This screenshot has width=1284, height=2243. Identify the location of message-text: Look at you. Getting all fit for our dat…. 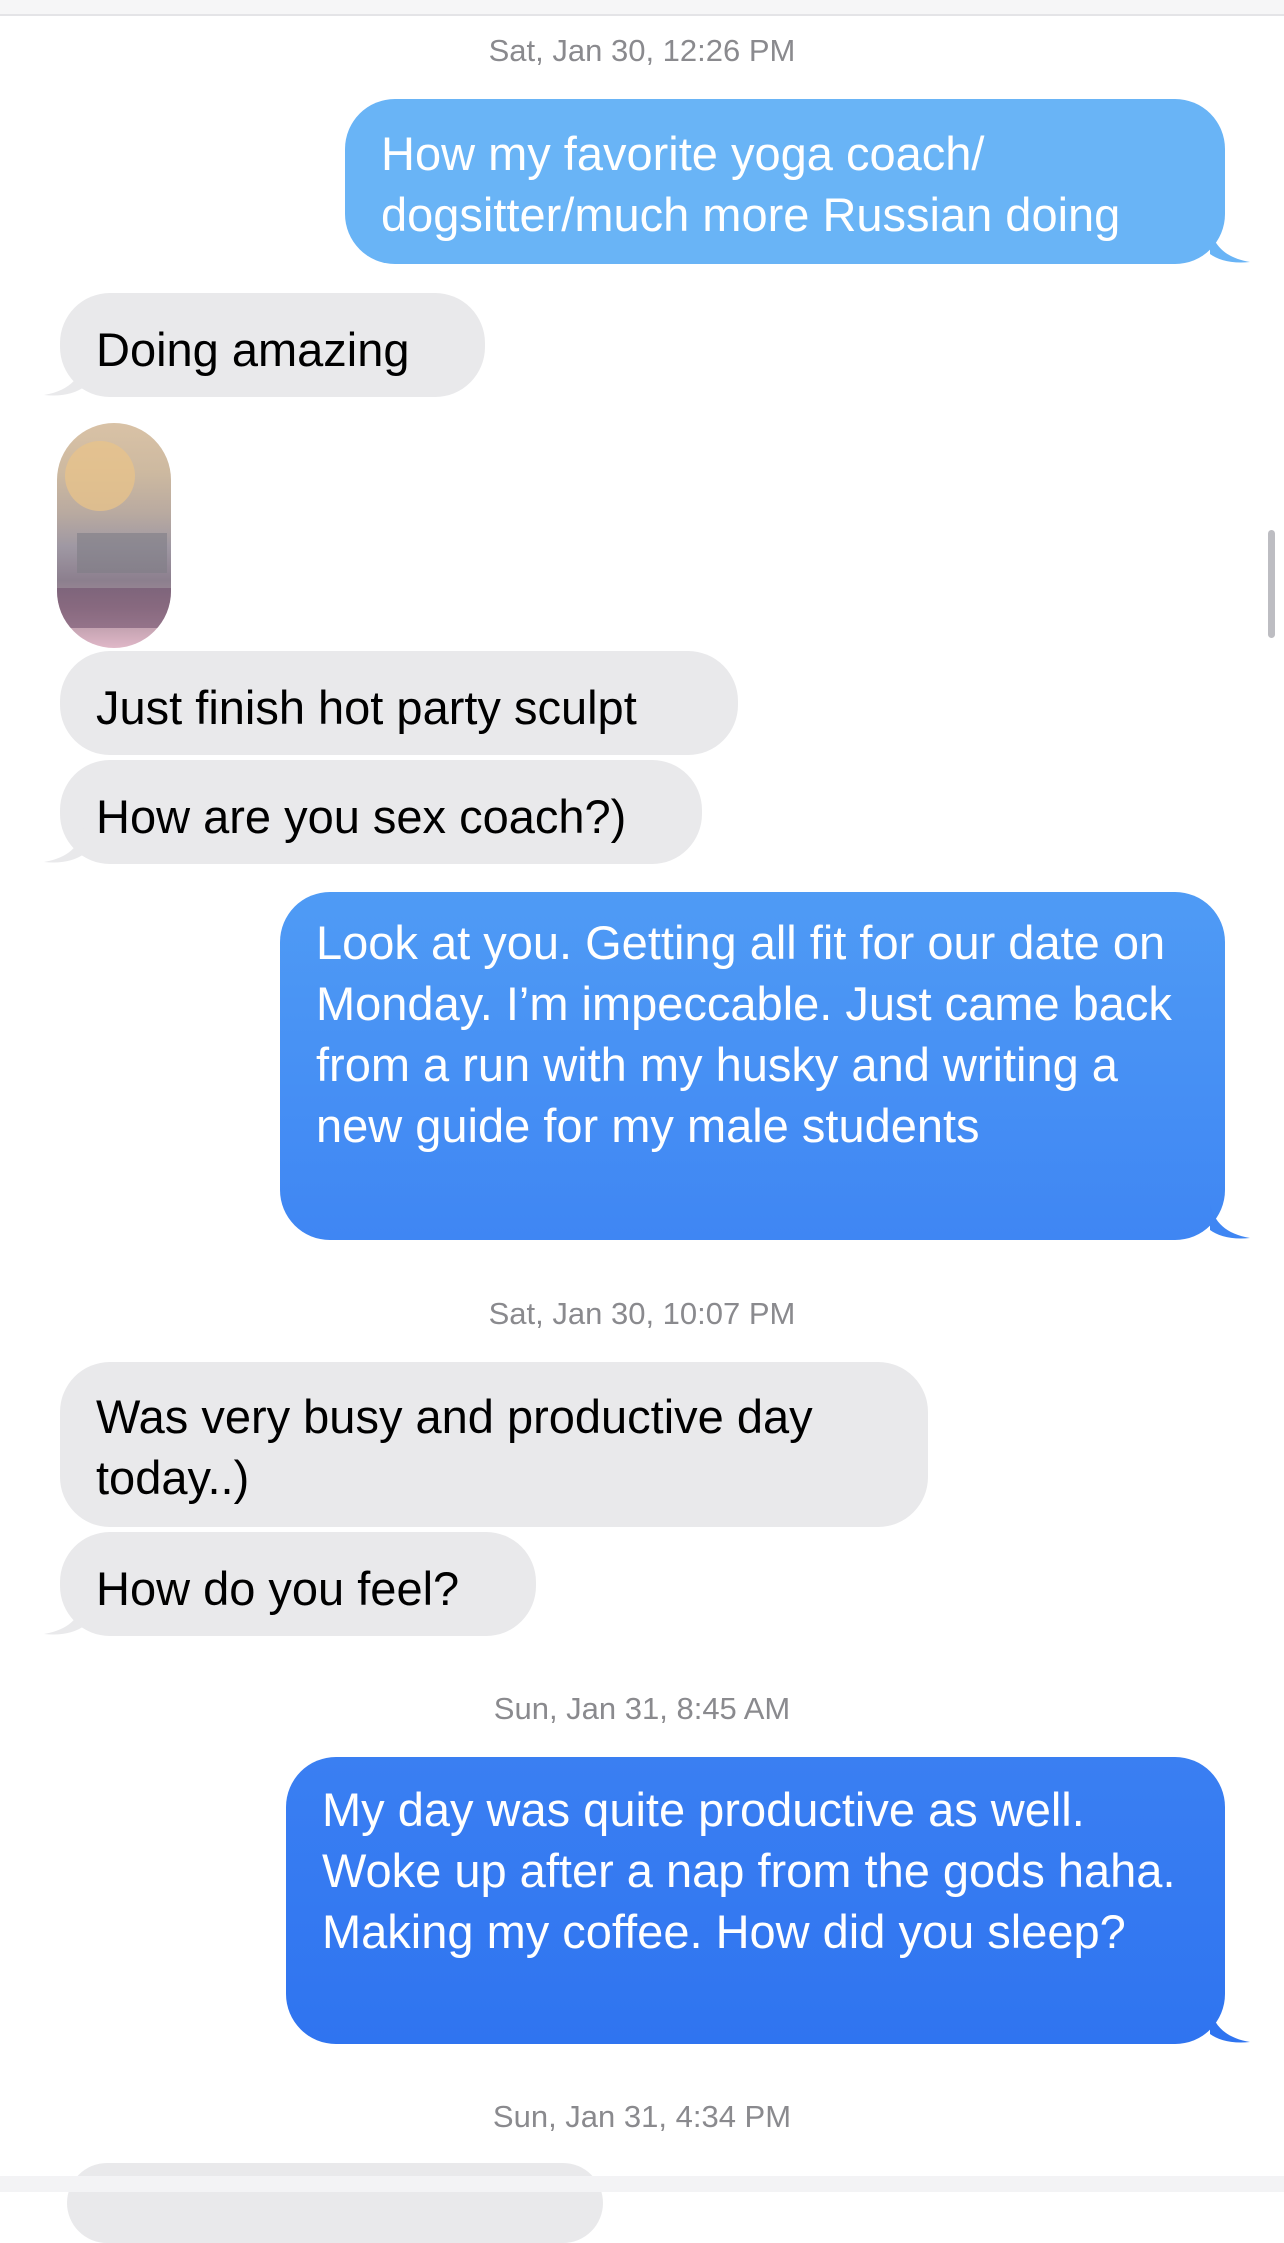
(744, 1034).